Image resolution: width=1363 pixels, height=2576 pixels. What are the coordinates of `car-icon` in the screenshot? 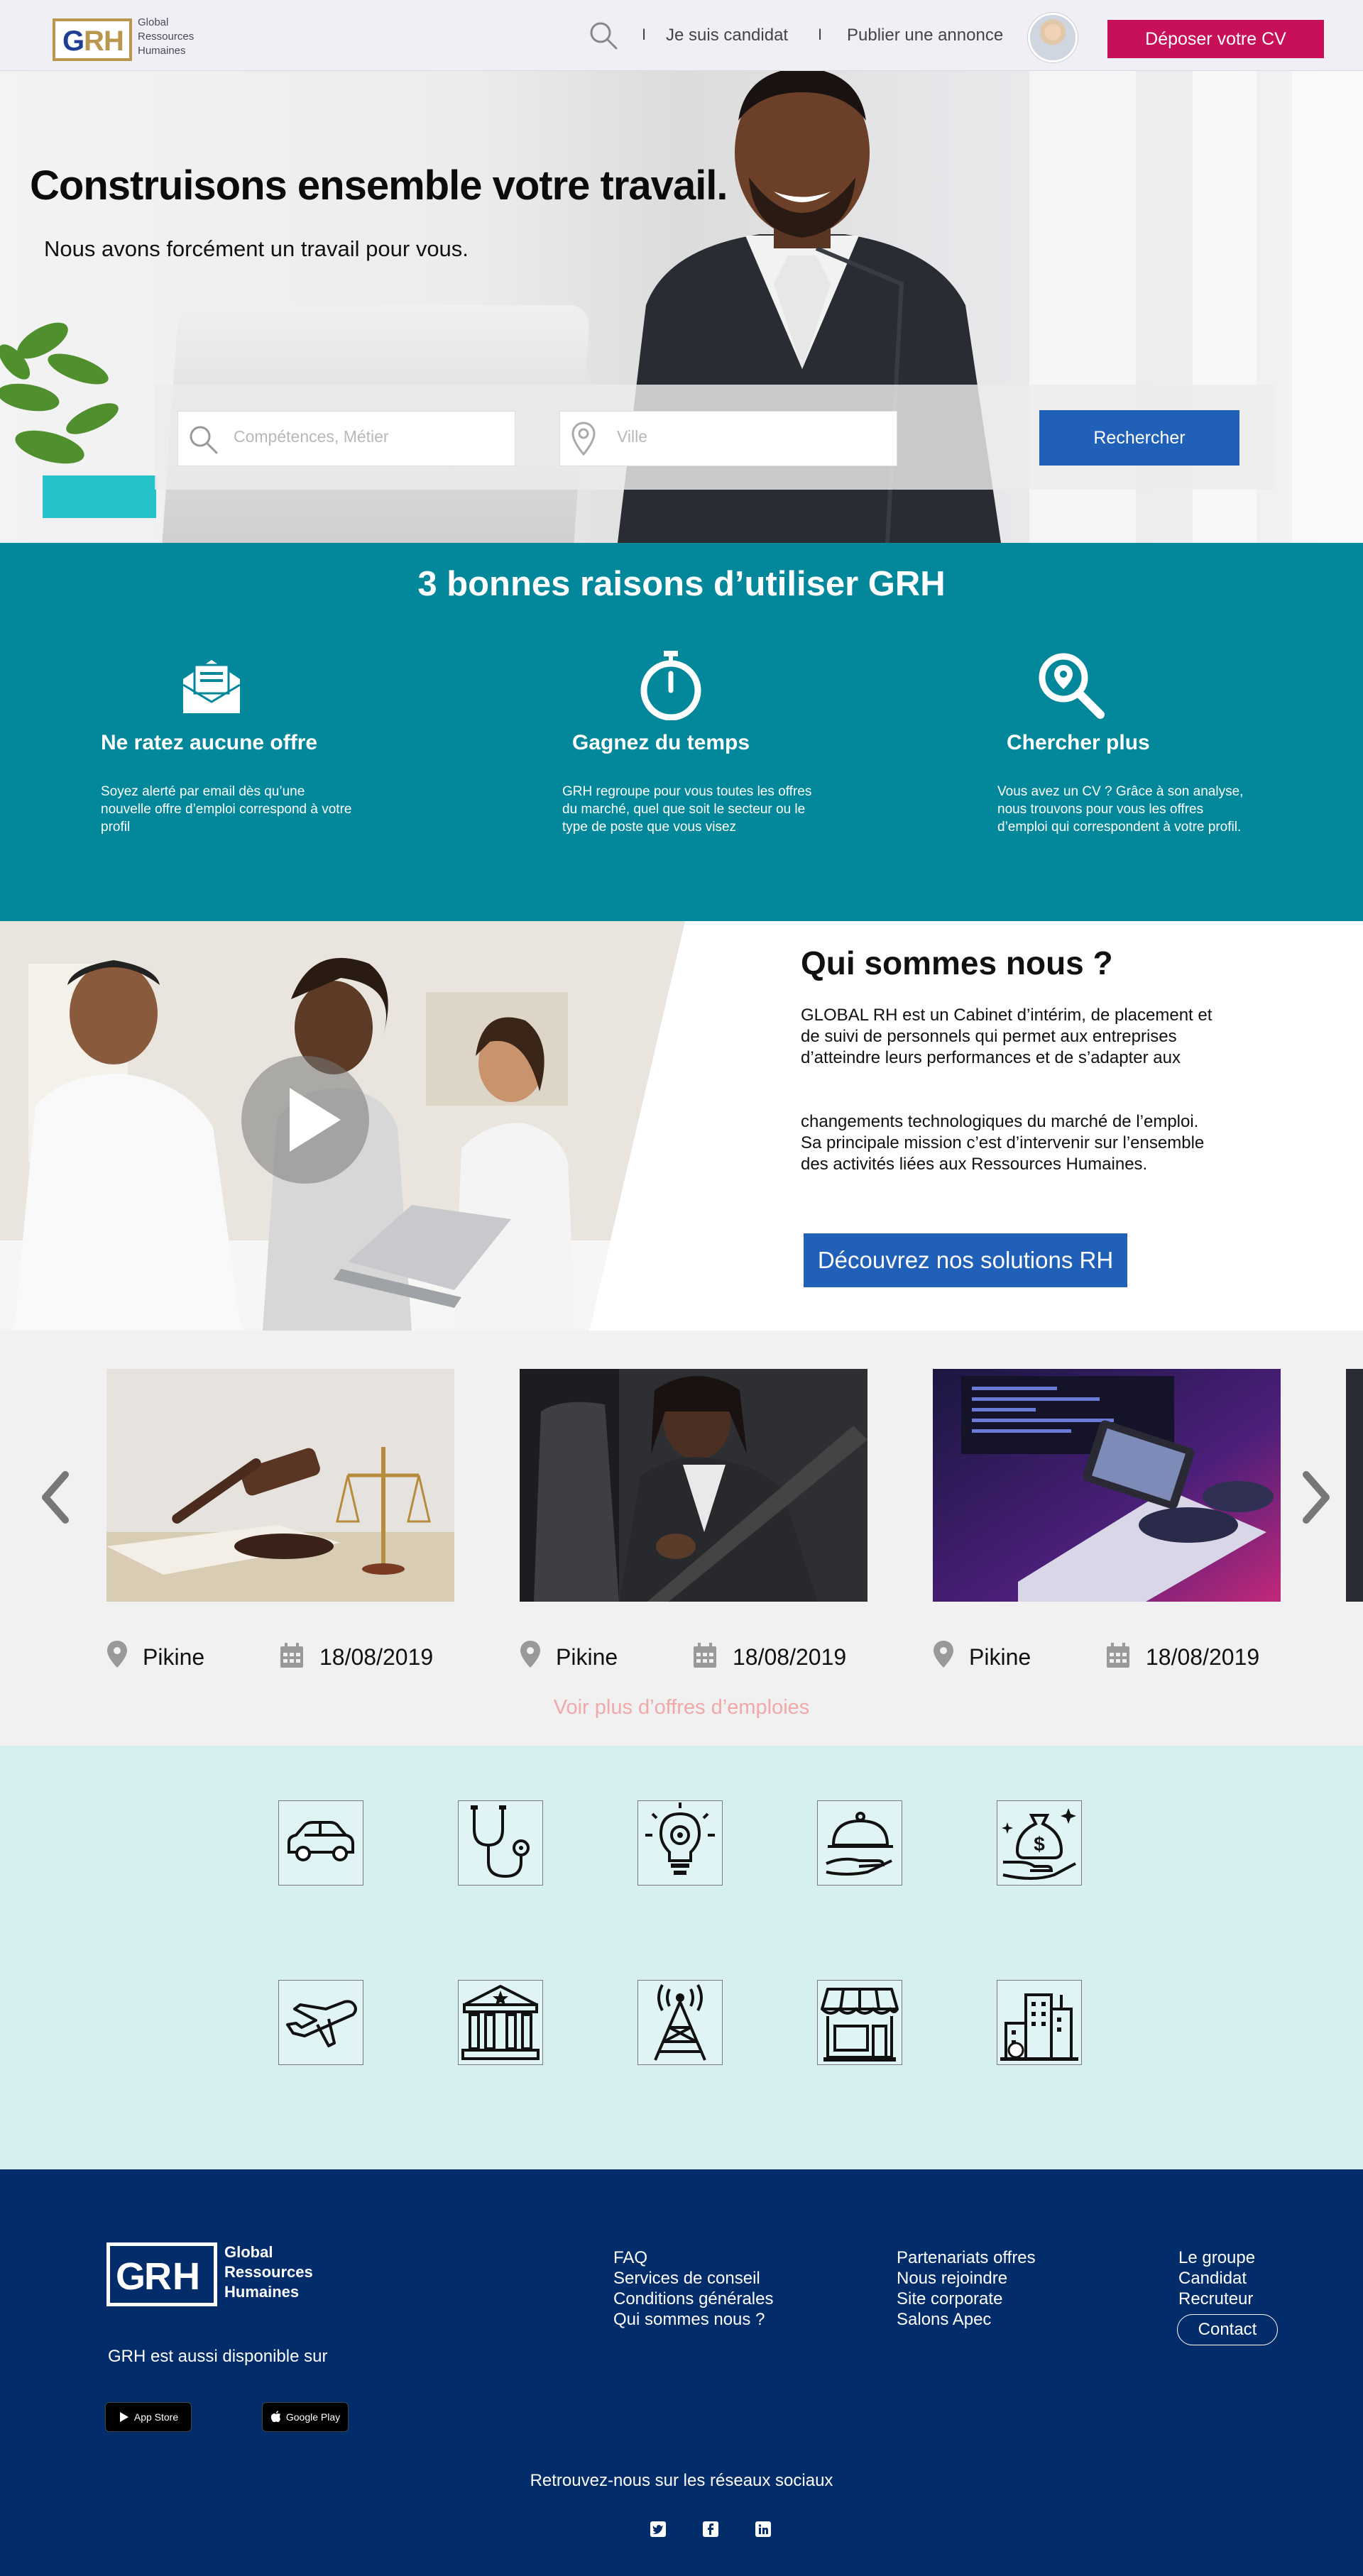 It's located at (321, 1841).